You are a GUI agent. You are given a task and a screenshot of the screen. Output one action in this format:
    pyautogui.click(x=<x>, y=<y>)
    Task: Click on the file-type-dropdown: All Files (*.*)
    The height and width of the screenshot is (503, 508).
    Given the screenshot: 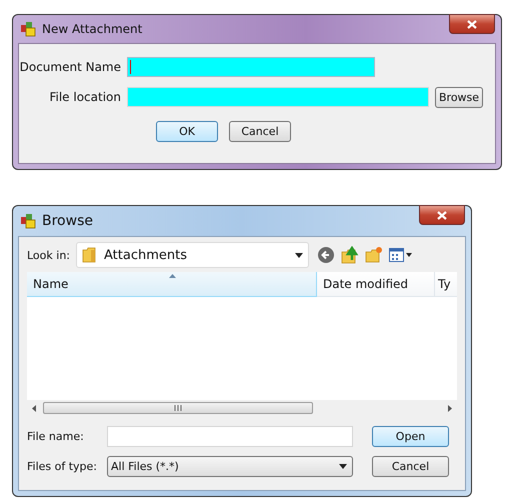 What is the action you would take?
    pyautogui.click(x=230, y=466)
    